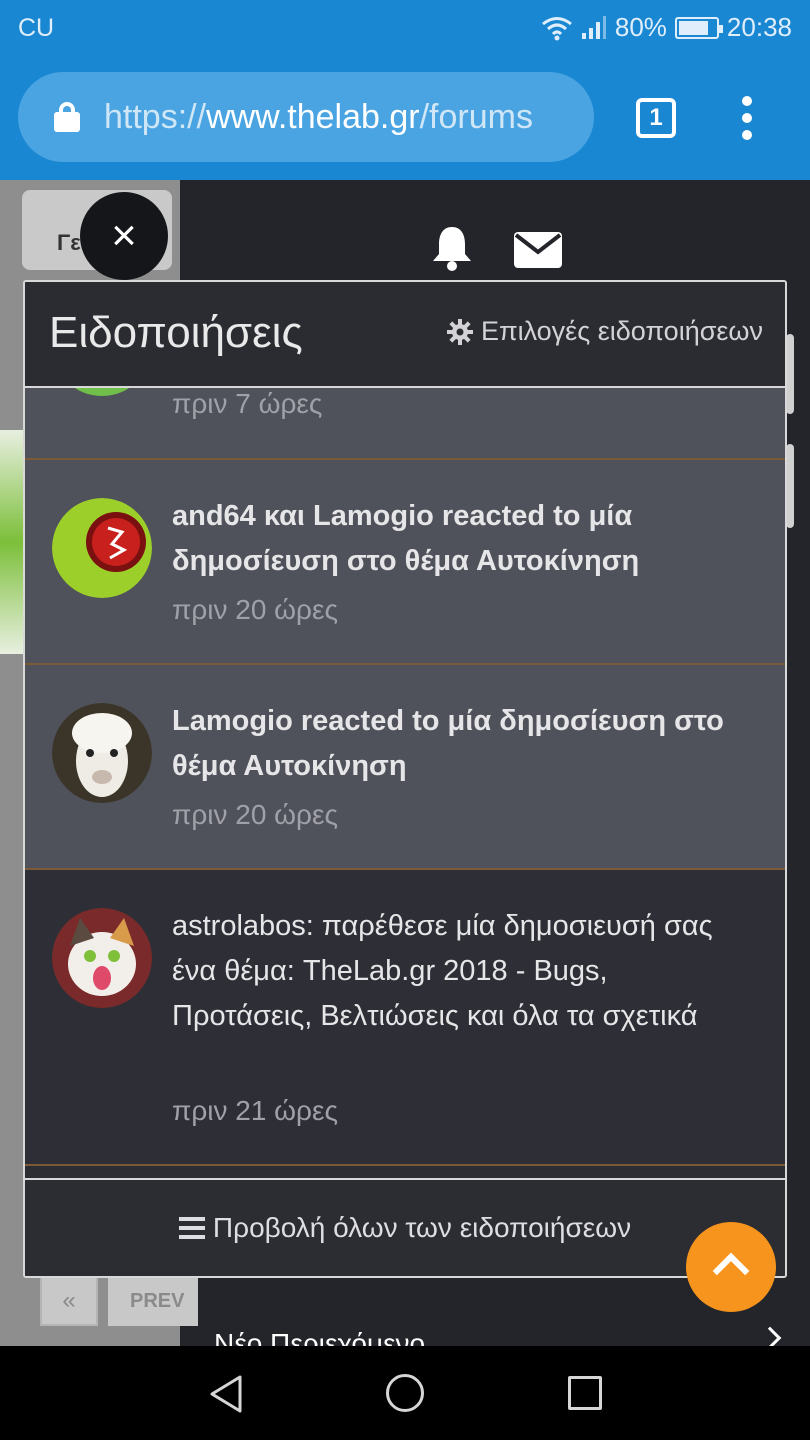 This screenshot has width=810, height=1440. I want to click on status-bar: CU 80% 20:38, so click(405, 28).